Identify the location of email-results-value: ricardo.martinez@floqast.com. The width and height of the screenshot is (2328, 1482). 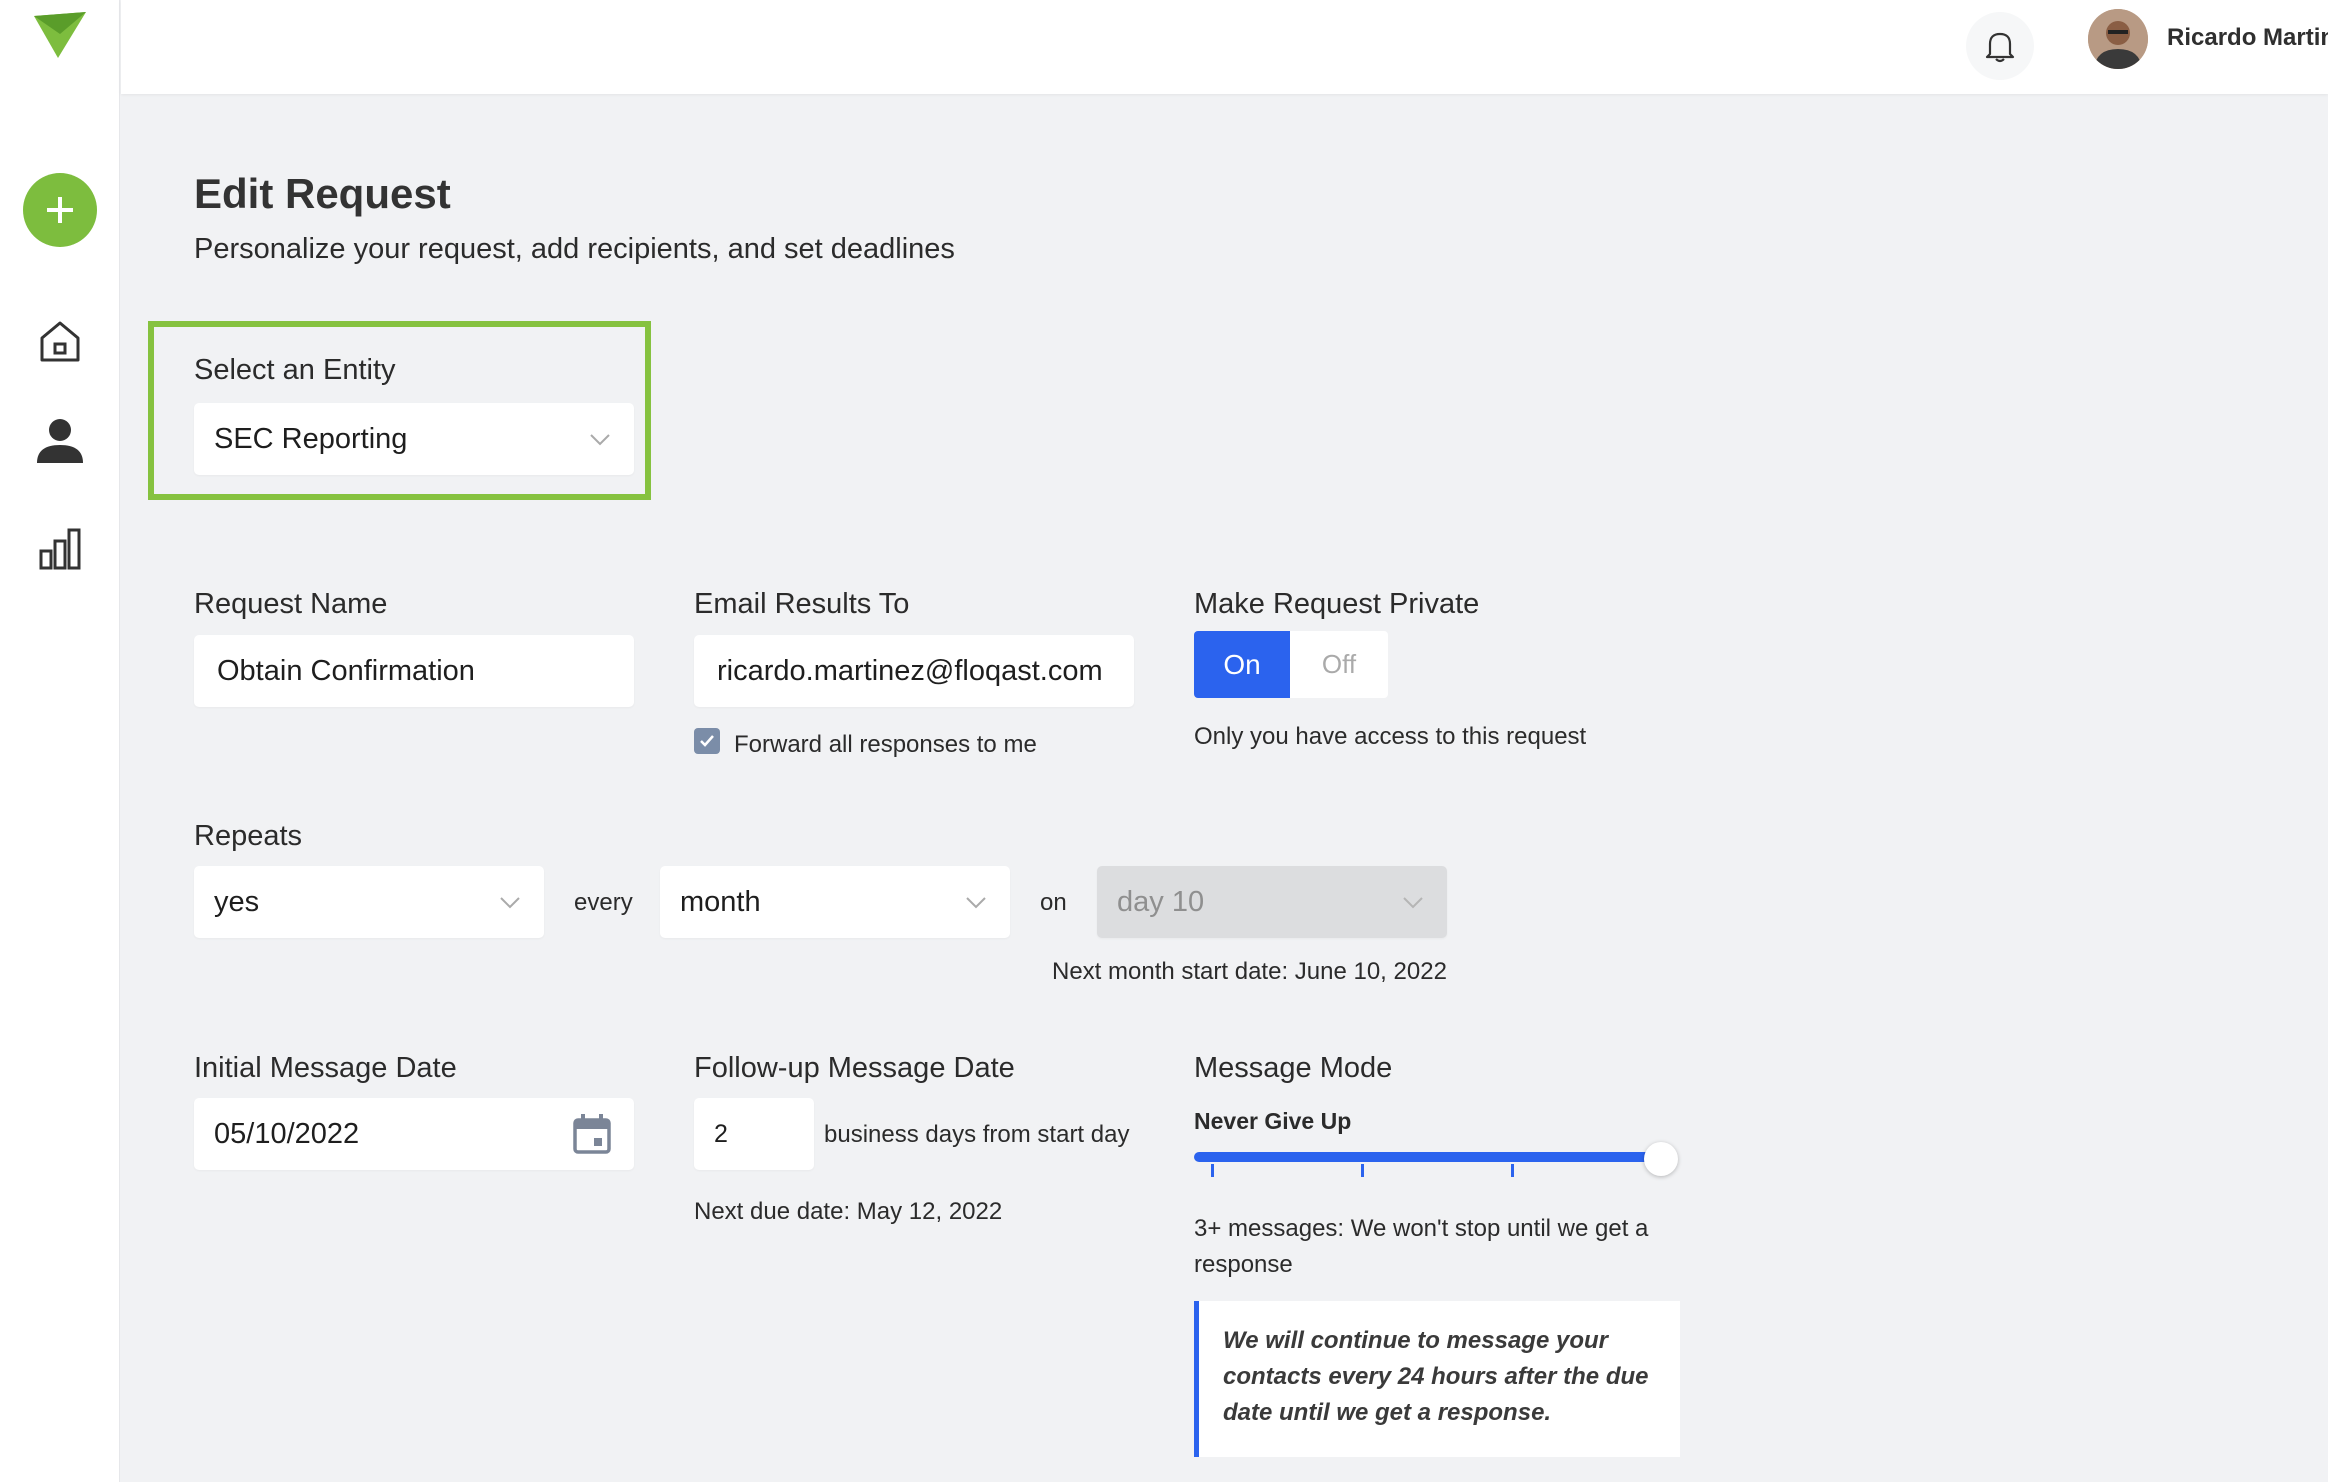
(910, 670).